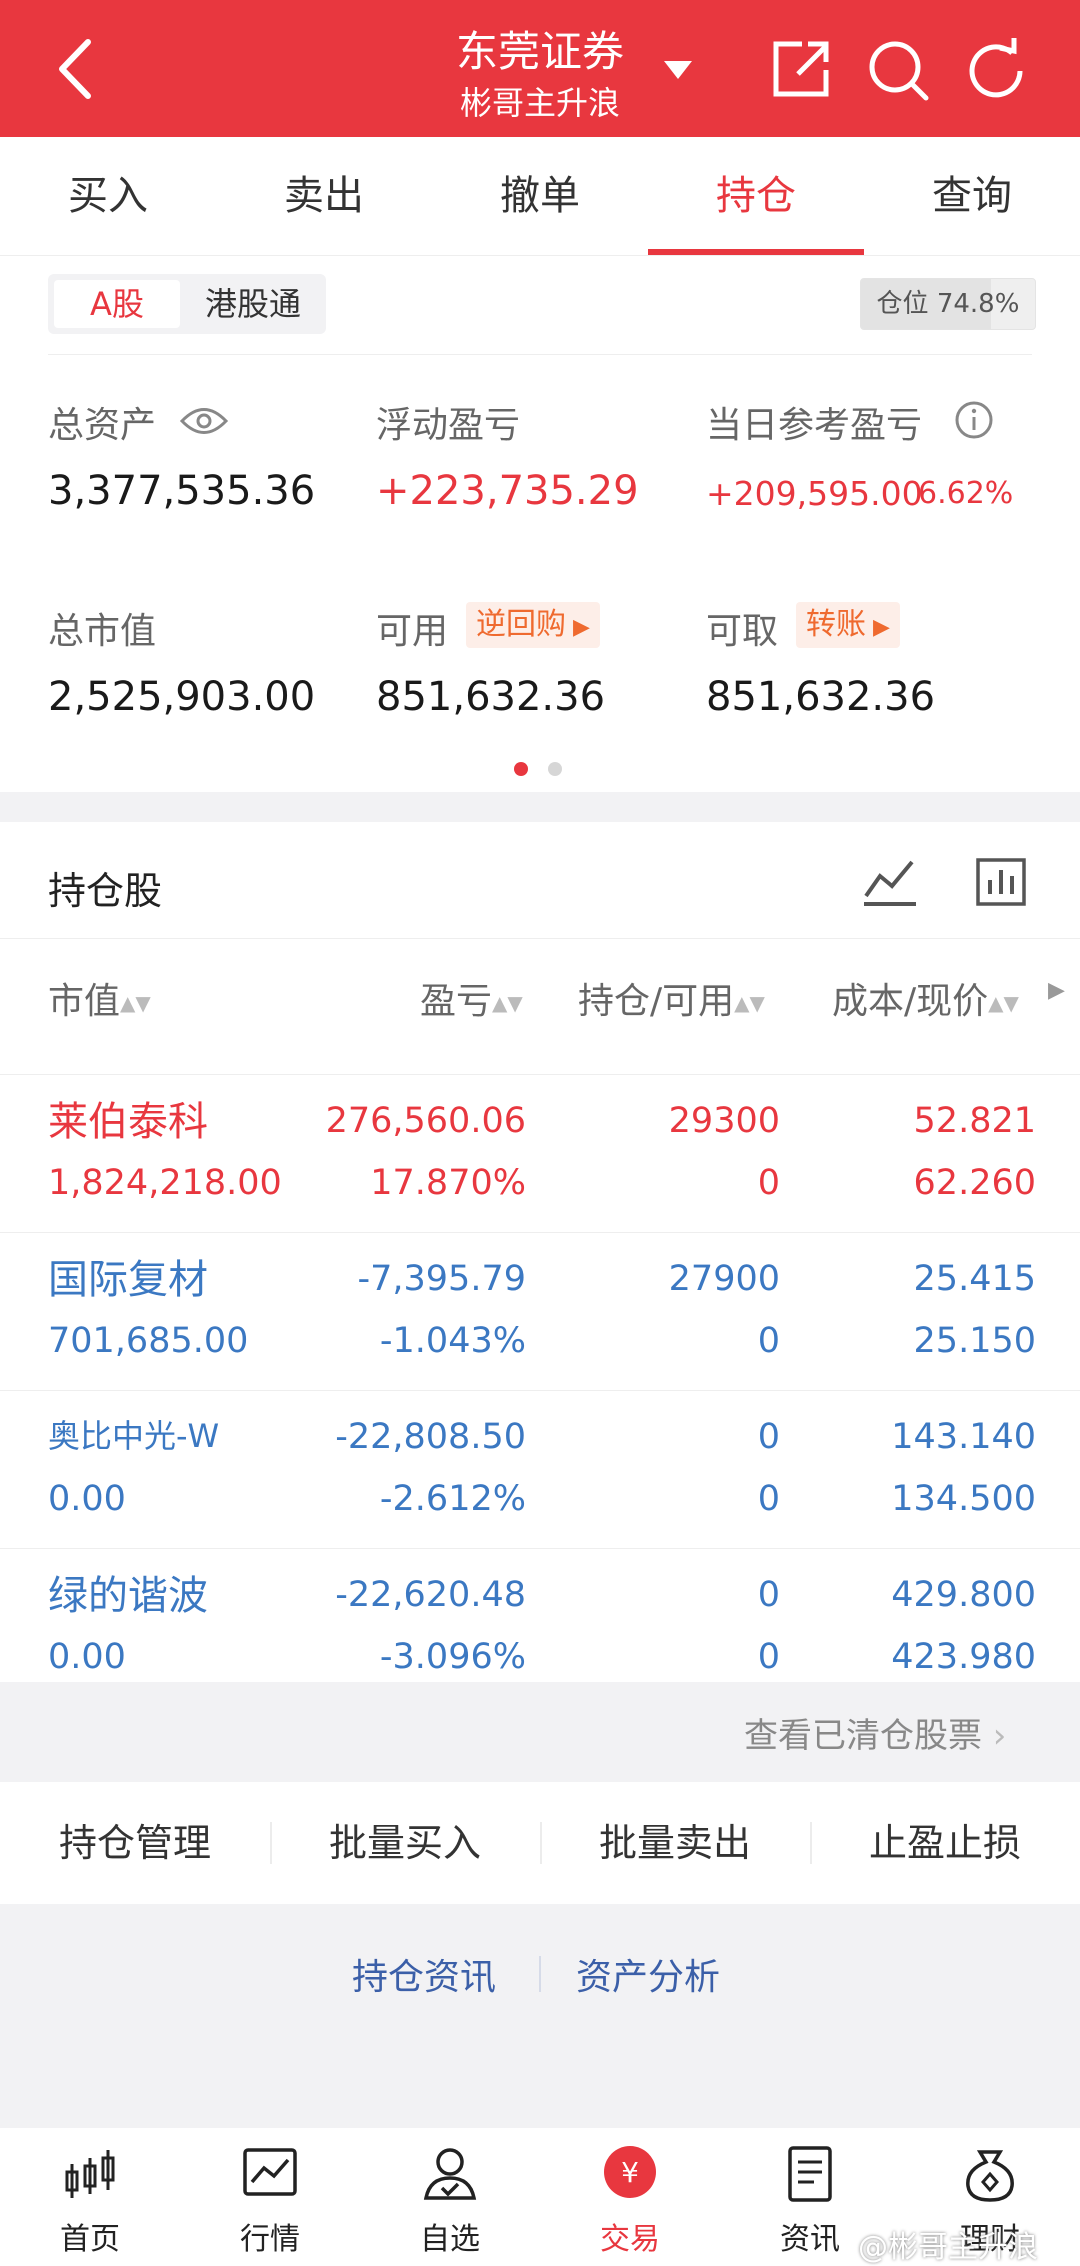  What do you see at coordinates (84, 1001) in the screenshot?
I see `column-label: 市值` at bounding box center [84, 1001].